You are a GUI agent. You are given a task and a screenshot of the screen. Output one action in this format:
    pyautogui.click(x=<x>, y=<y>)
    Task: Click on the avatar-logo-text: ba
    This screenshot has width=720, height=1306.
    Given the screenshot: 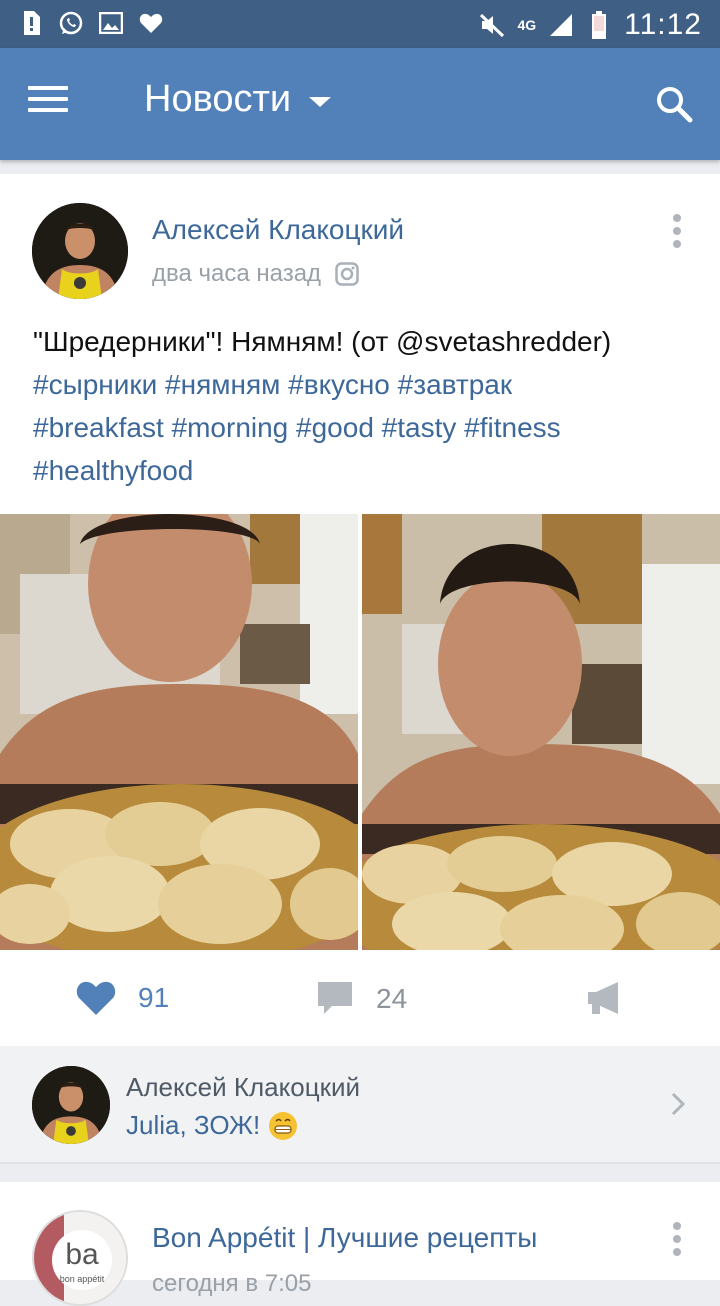 What is the action you would take?
    pyautogui.click(x=82, y=1254)
    